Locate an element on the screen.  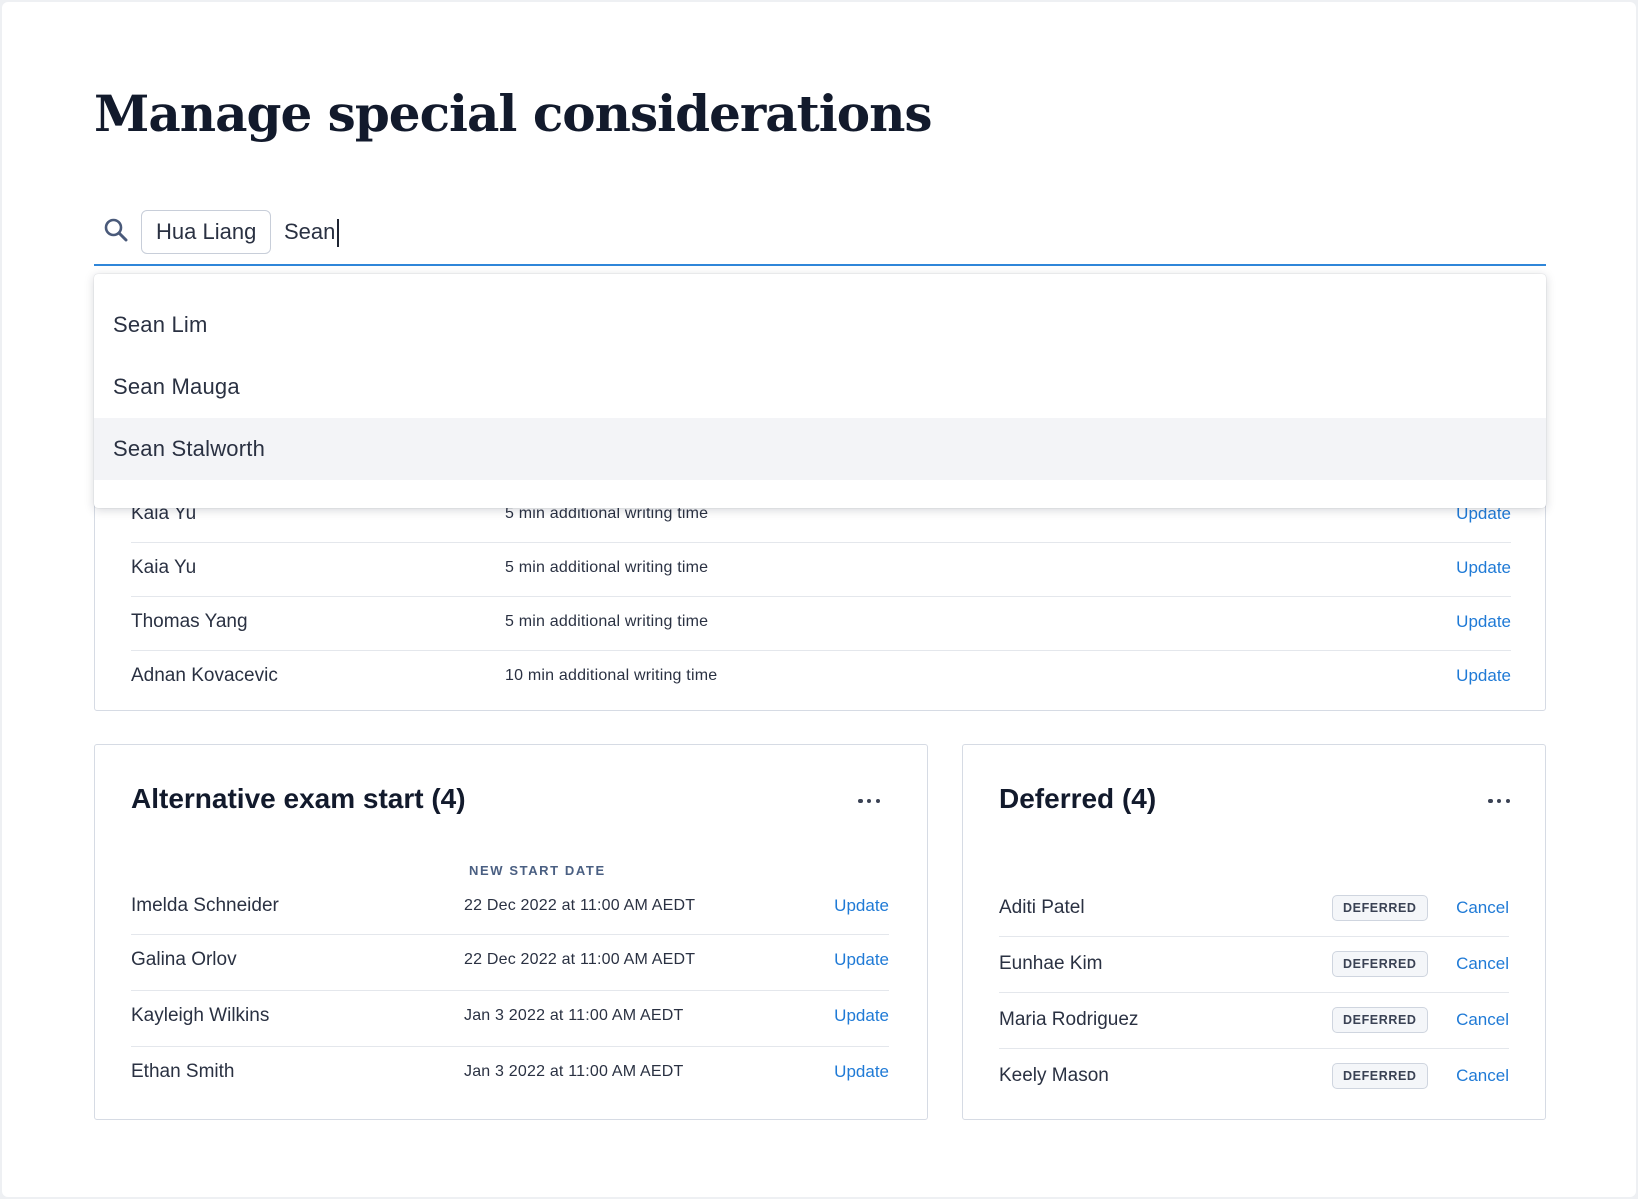
student-name: Adnan Kovacevic is located at coordinates (204, 675).